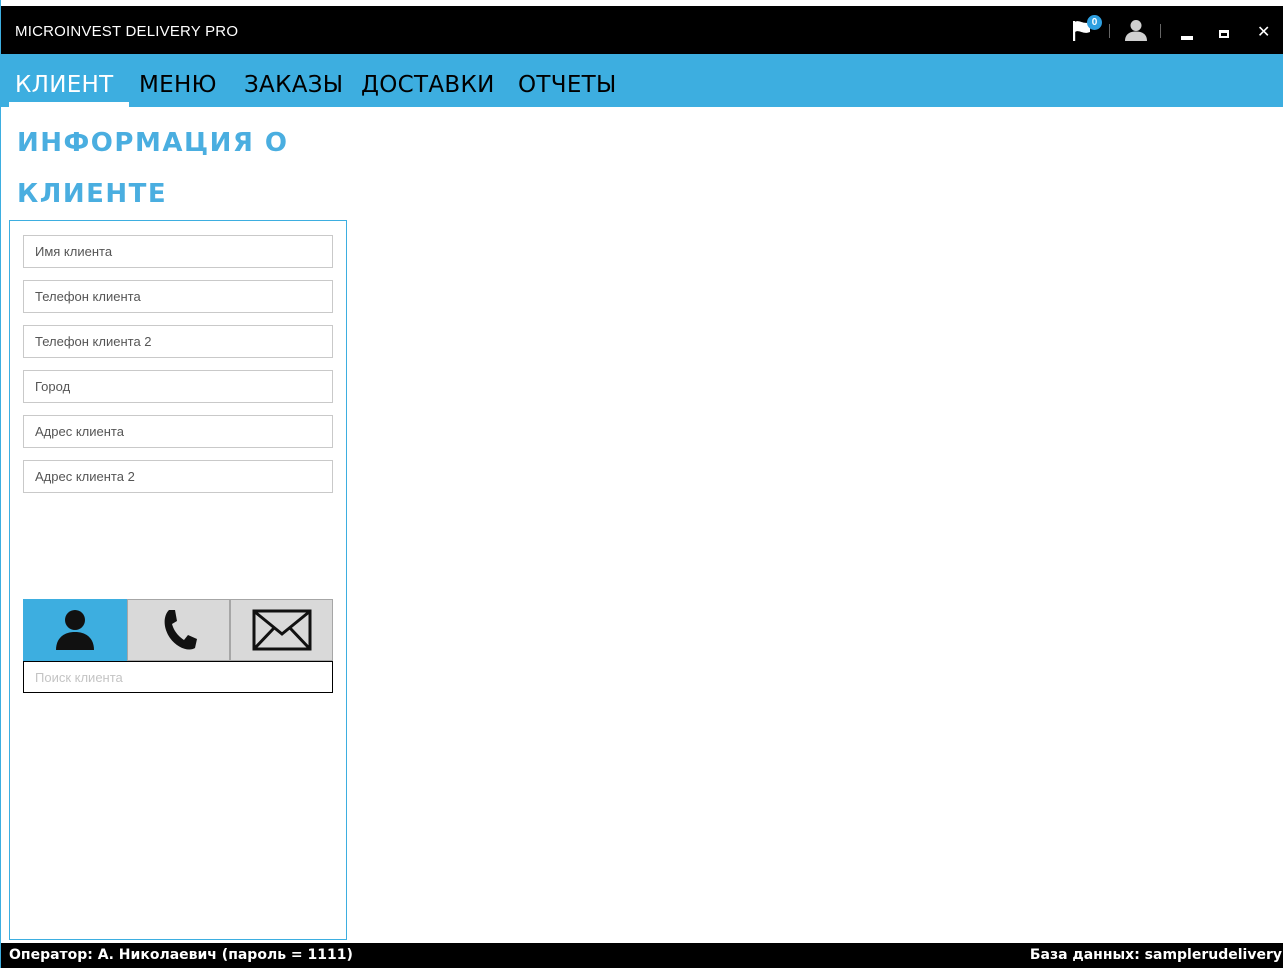  What do you see at coordinates (1187, 38) in the screenshot?
I see `minimize-button` at bounding box center [1187, 38].